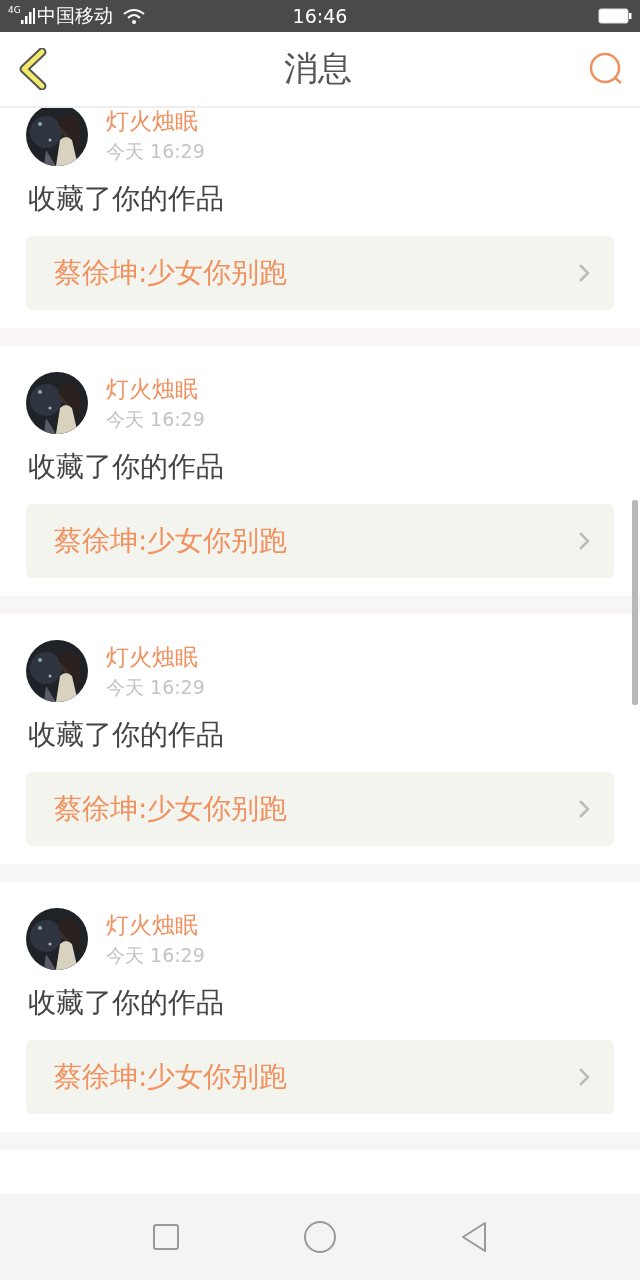 Image resolution: width=640 pixels, height=1280 pixels. Describe the element at coordinates (318, 68) in the screenshot. I see `page-title: 消息` at that location.